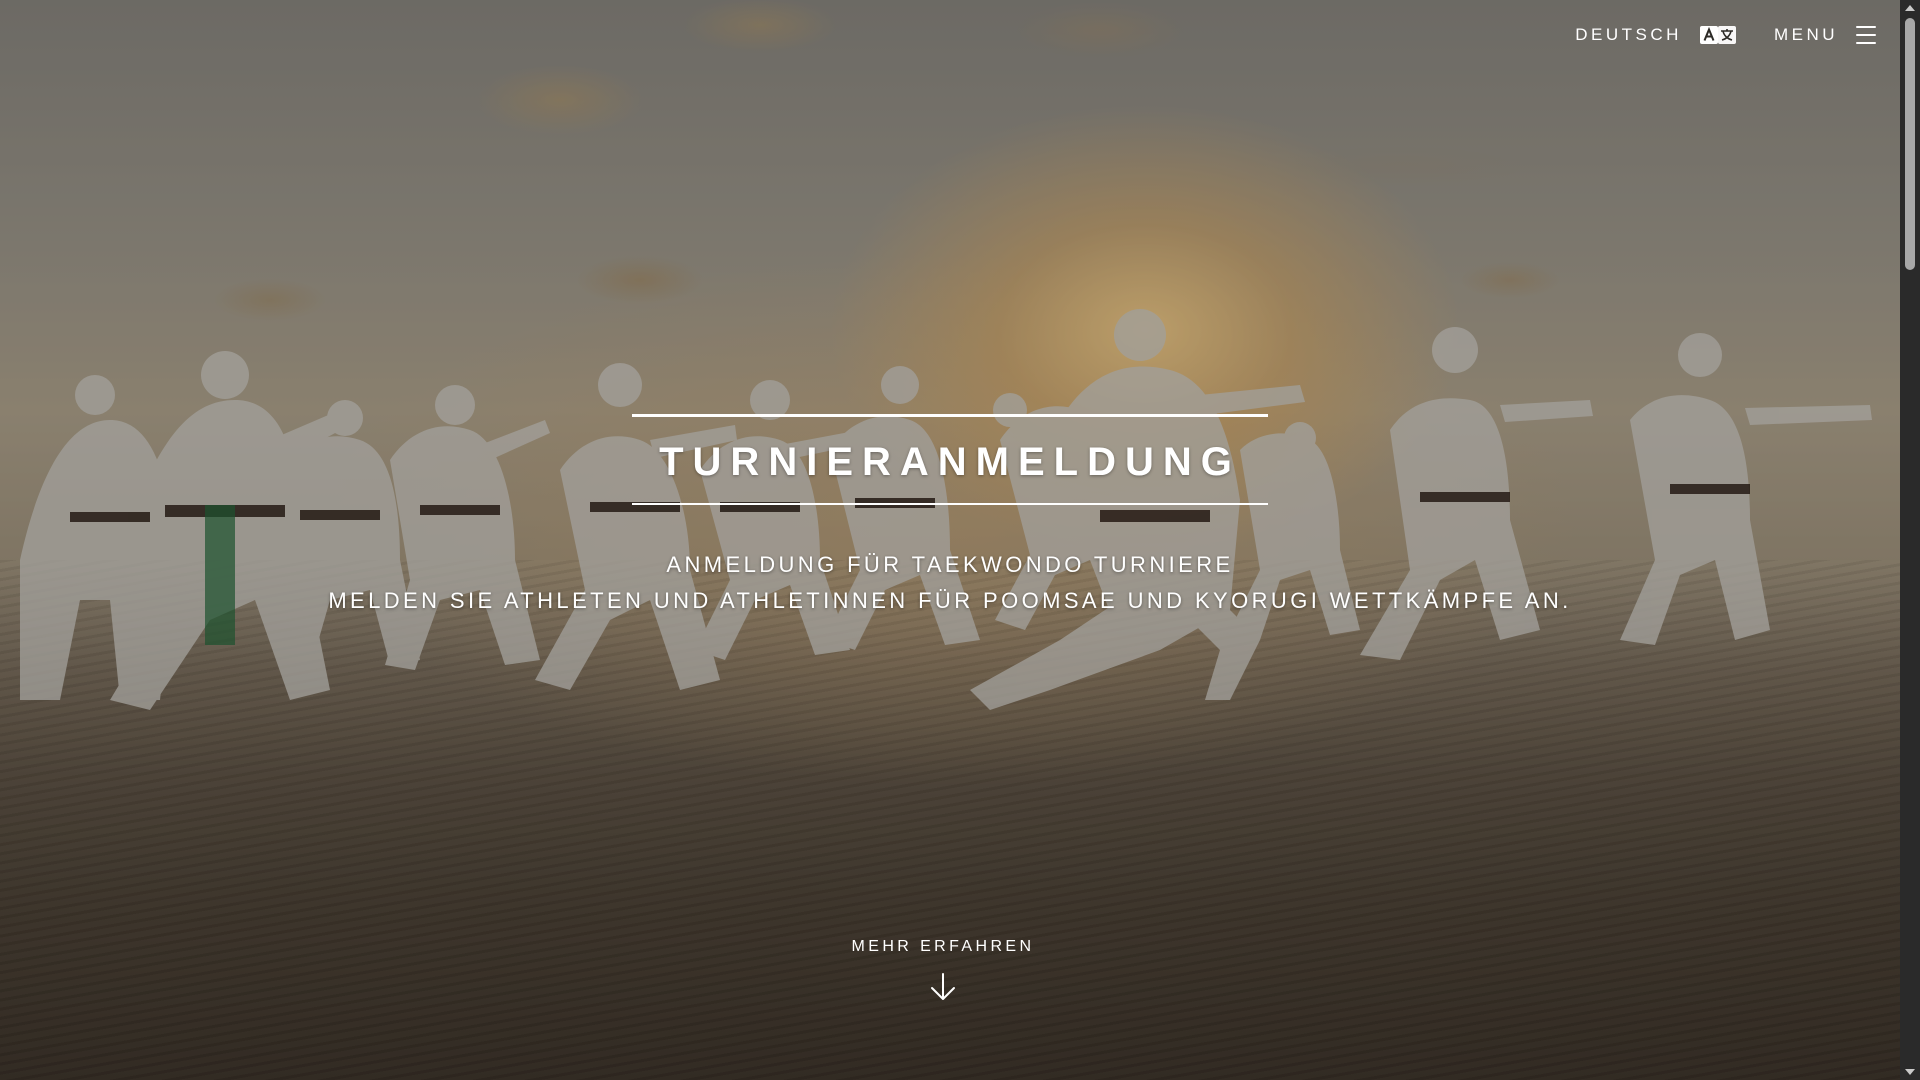  I want to click on hero-title-frame: TURNIERANMELDUNG, so click(950, 459).